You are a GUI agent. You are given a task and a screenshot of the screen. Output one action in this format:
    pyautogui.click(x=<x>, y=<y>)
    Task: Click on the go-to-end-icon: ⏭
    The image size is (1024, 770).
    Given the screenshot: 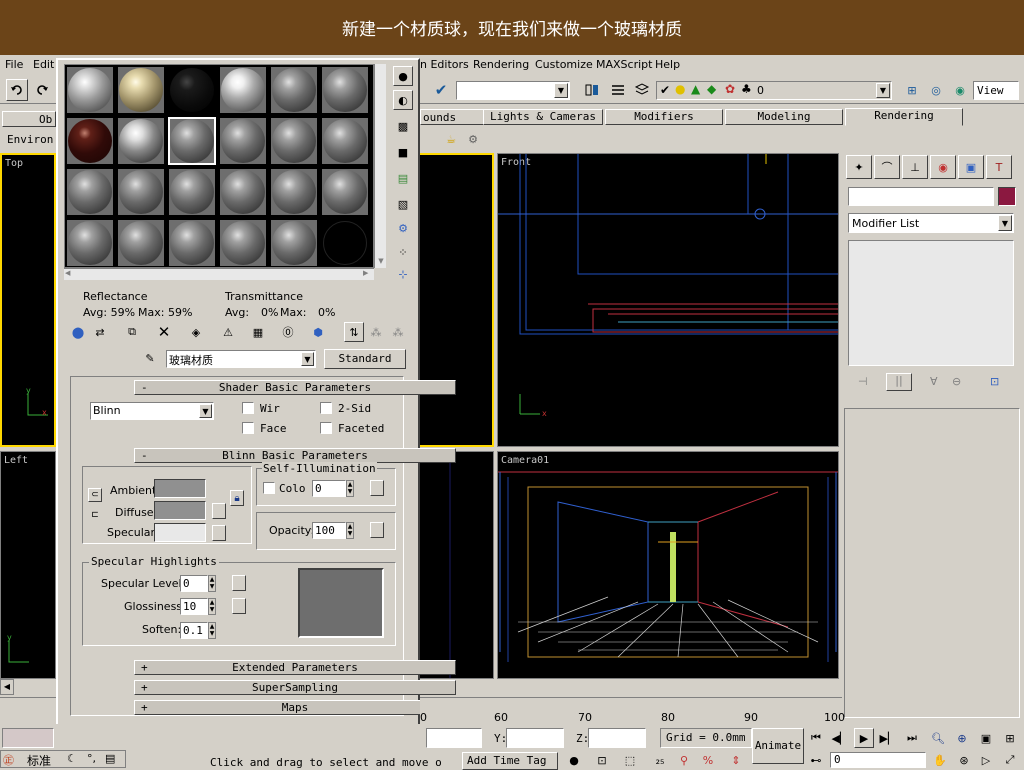 What is the action you would take?
    pyautogui.click(x=912, y=738)
    